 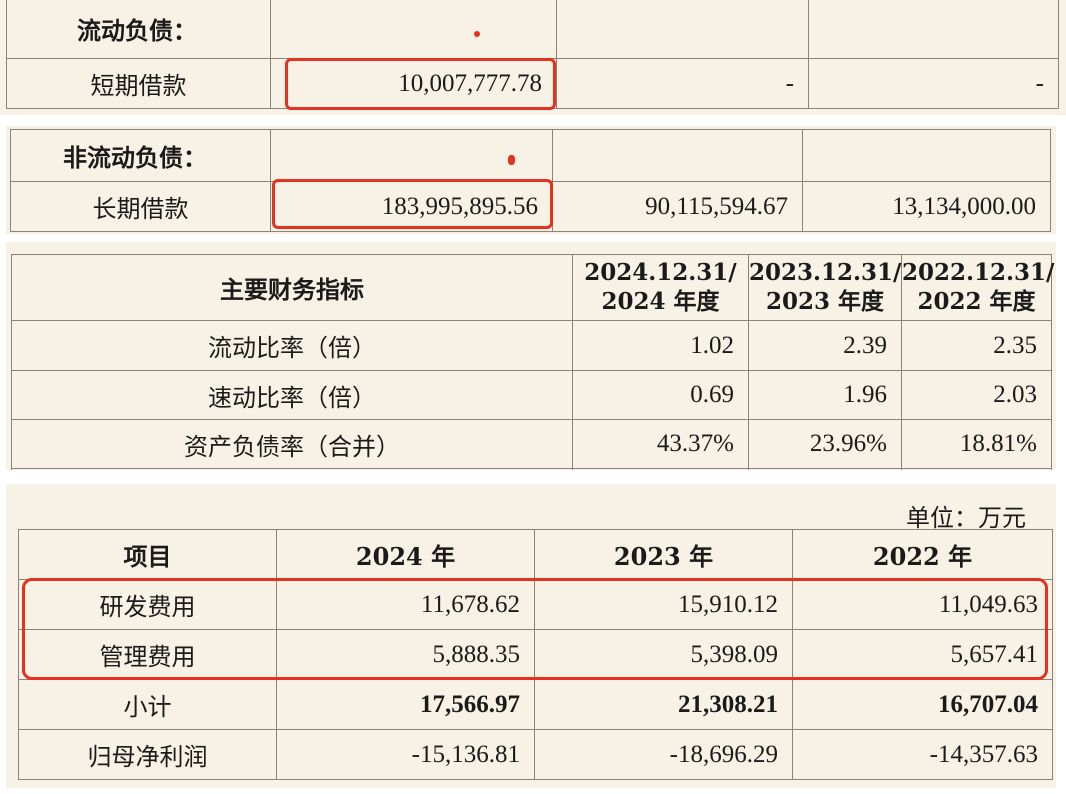 What do you see at coordinates (926, 206) in the screenshot?
I see `long-term-borrowings-2022: 13,134,000.00` at bounding box center [926, 206].